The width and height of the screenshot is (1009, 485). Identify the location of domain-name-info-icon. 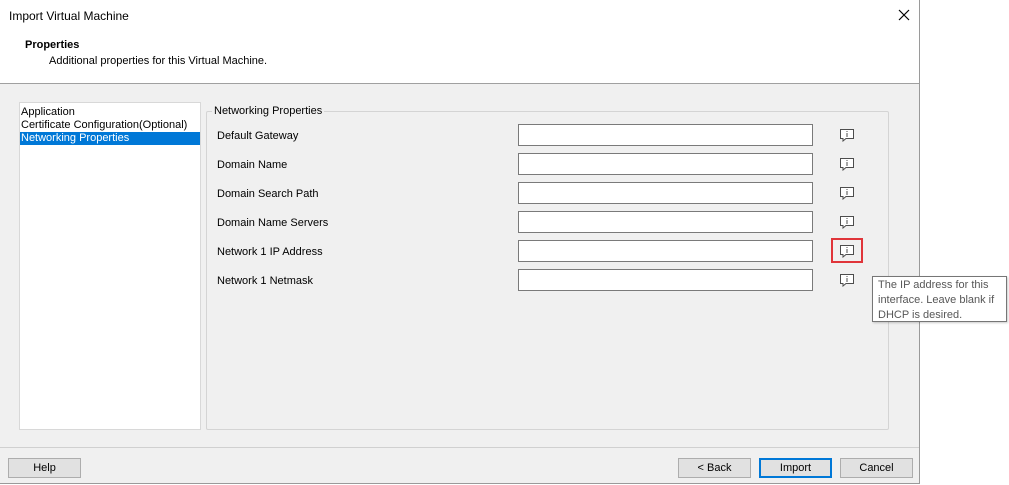
(847, 164).